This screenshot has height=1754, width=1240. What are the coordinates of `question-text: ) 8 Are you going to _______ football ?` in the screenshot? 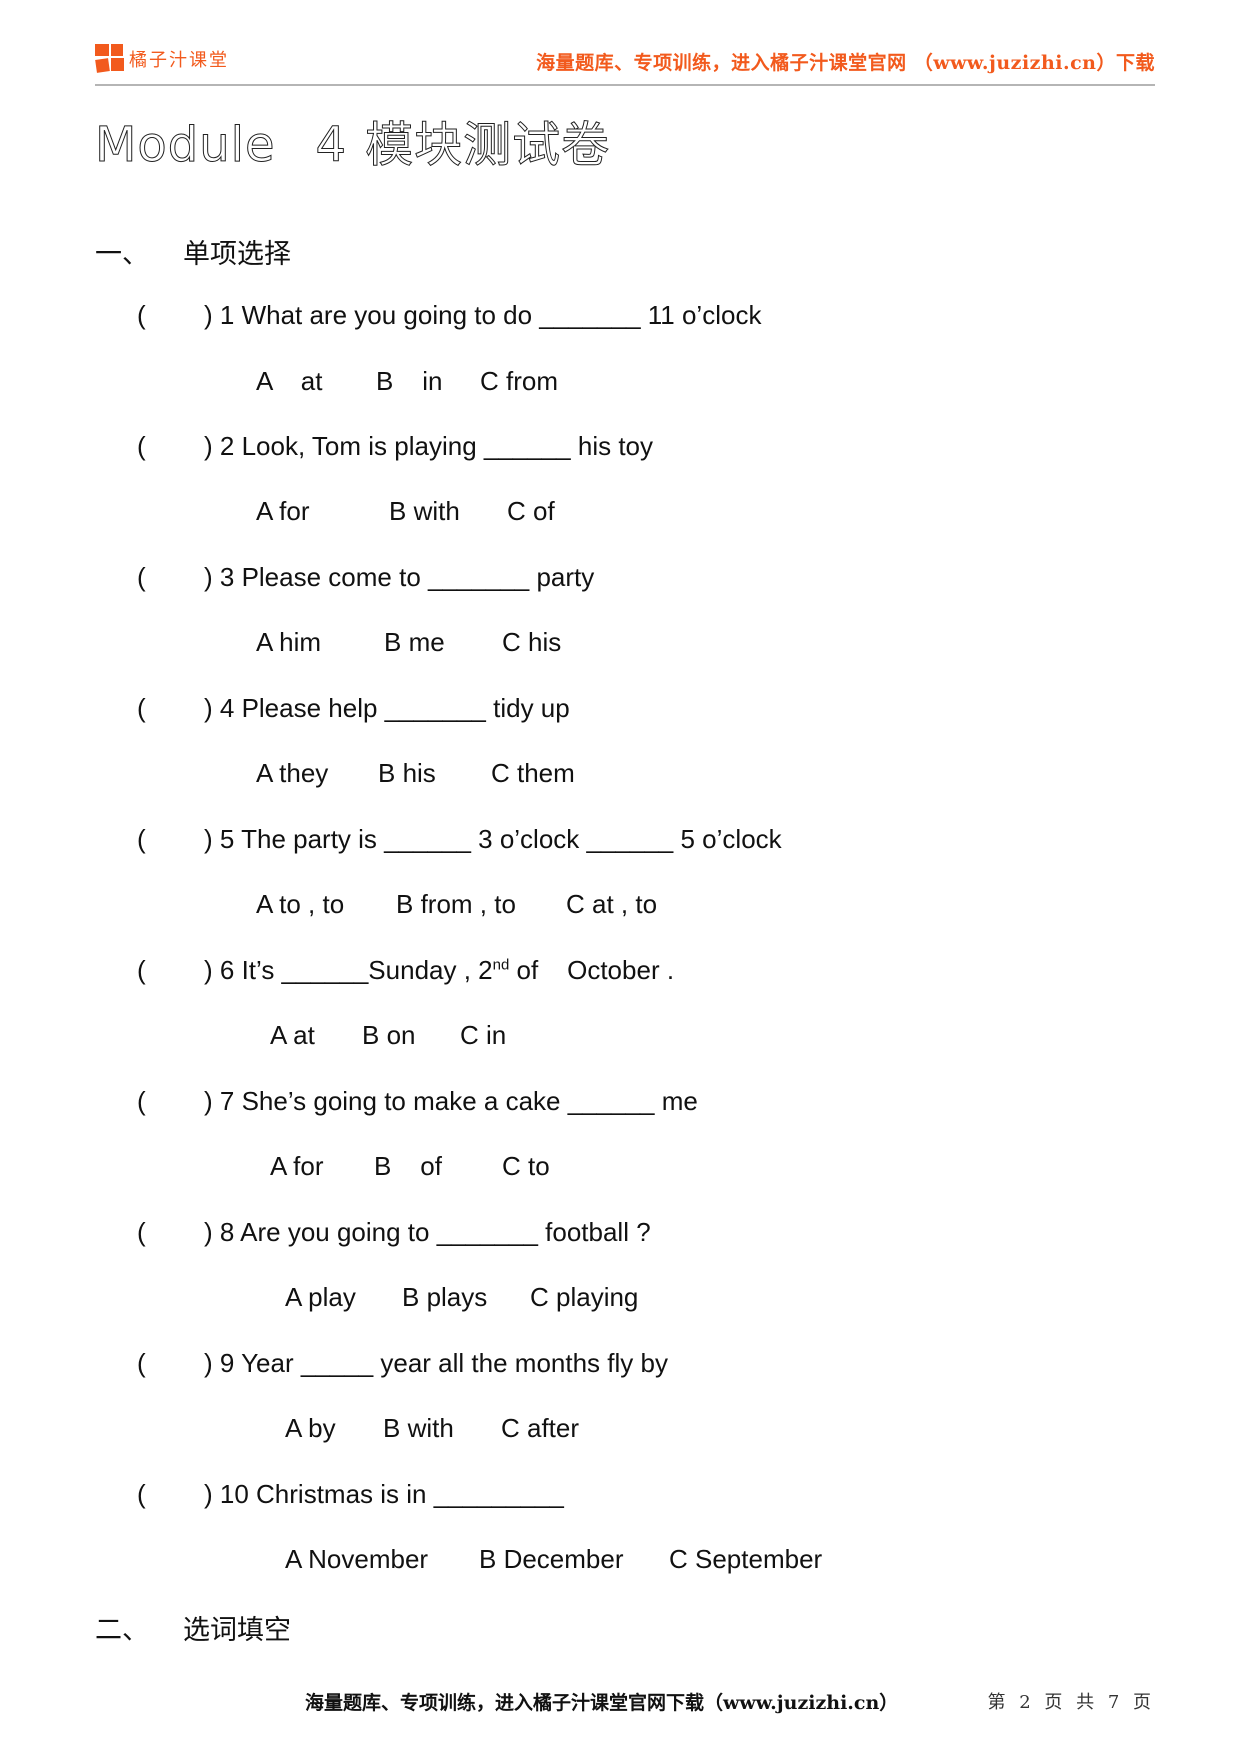 It's located at (427, 1232).